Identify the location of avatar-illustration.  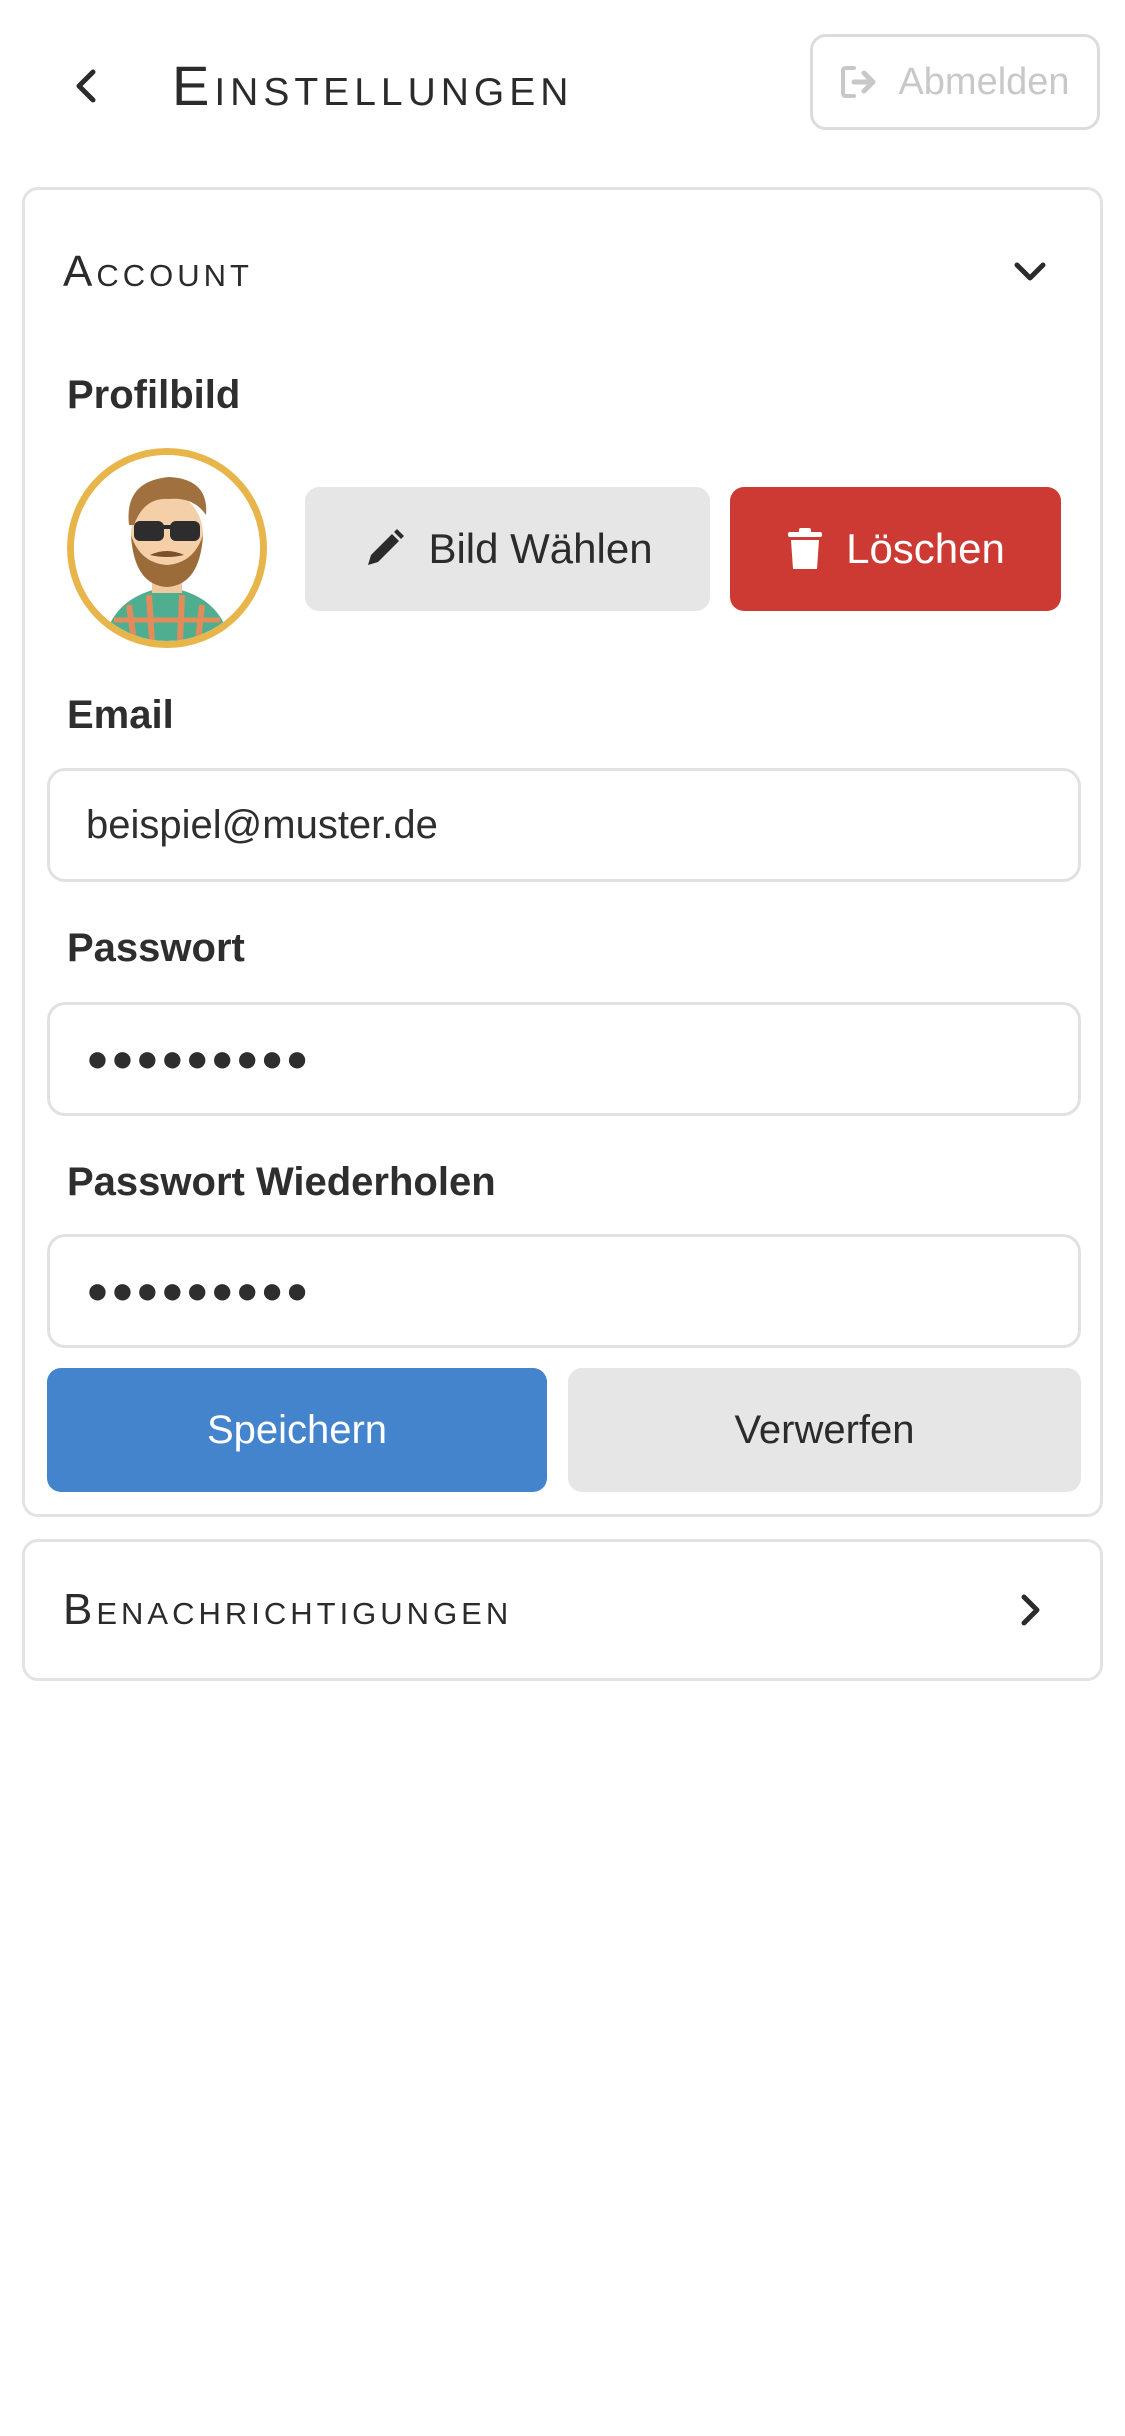
(167, 548).